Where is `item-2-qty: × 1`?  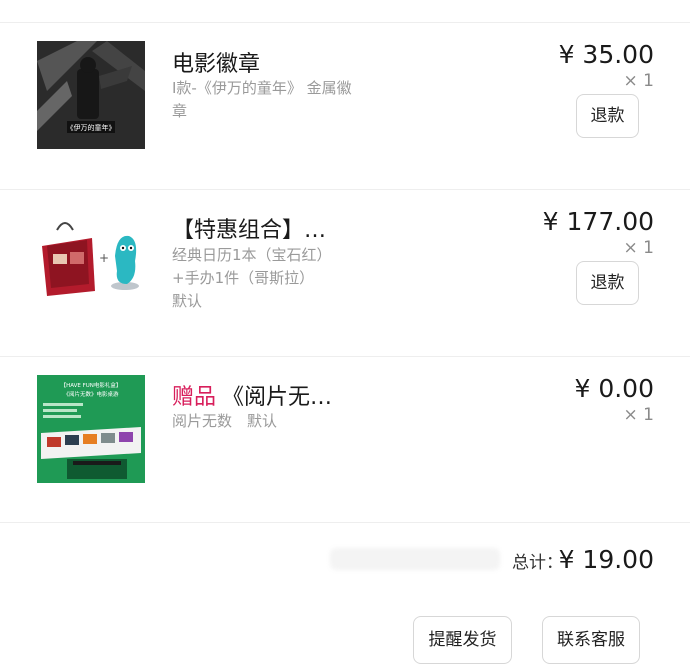
item-2-qty: × 1 is located at coordinates (638, 248).